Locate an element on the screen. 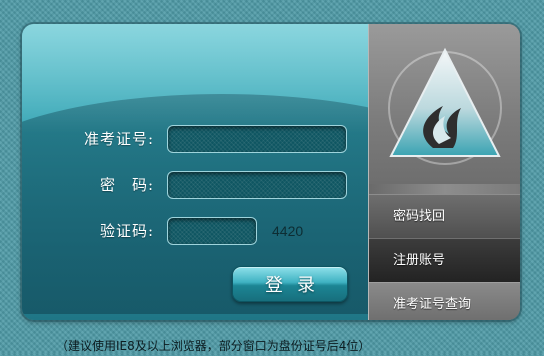 This screenshot has height=356, width=544. logo-area is located at coordinates (444, 104).